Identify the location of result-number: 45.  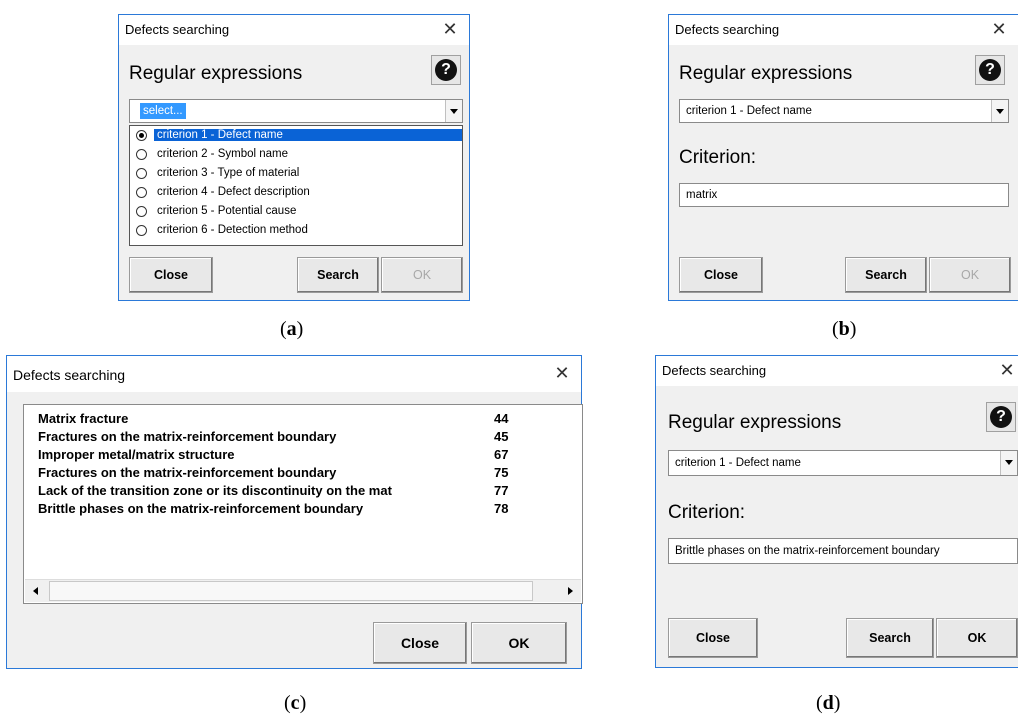
(501, 436).